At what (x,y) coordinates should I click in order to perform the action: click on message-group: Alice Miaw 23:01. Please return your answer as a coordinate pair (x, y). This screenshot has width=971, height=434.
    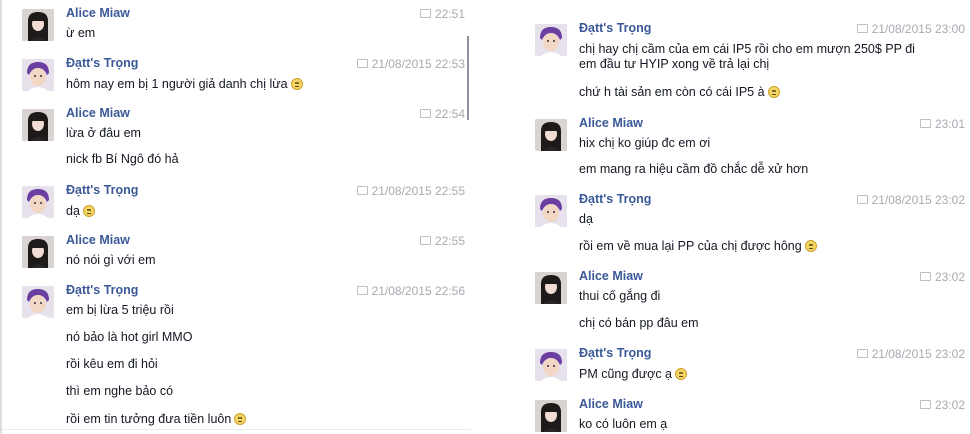
    Looking at the image, I should click on (743, 130).